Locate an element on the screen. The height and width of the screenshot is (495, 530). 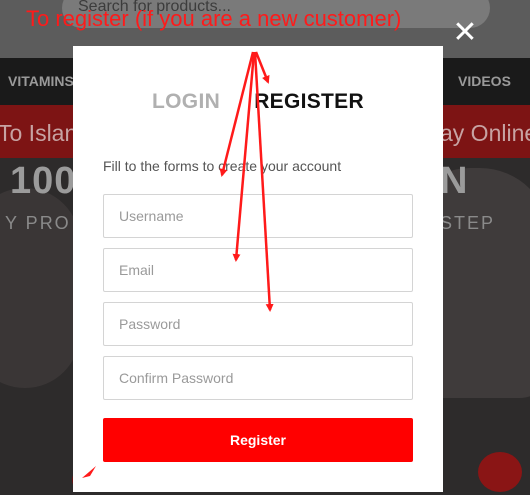
arrow-to-register-tab is located at coordinates (262, 67).